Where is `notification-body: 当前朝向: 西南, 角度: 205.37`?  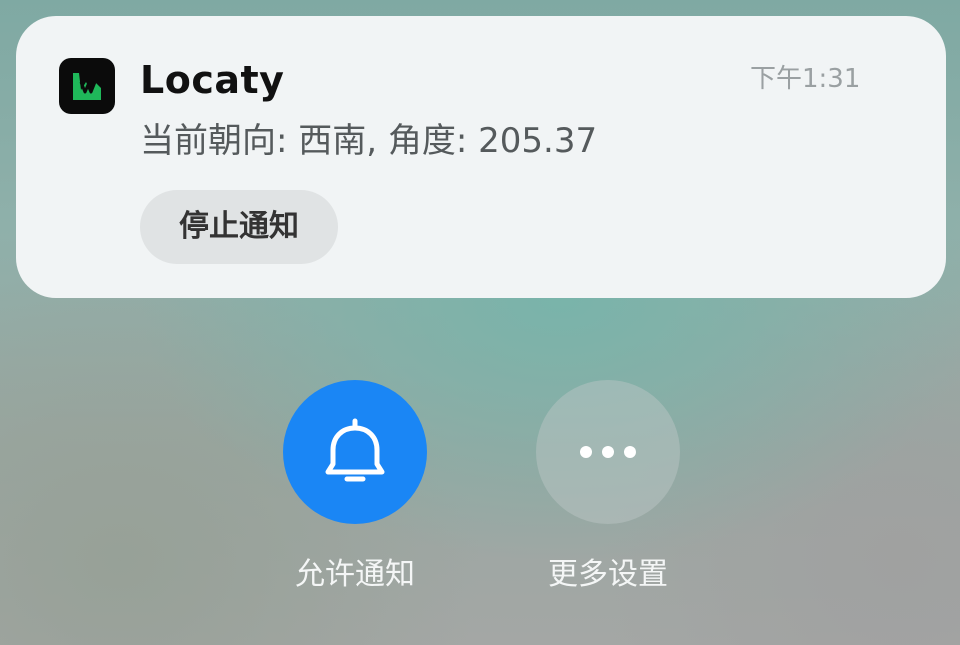
notification-body: 当前朝向: 西南, 角度: 205.37 is located at coordinates (369, 141).